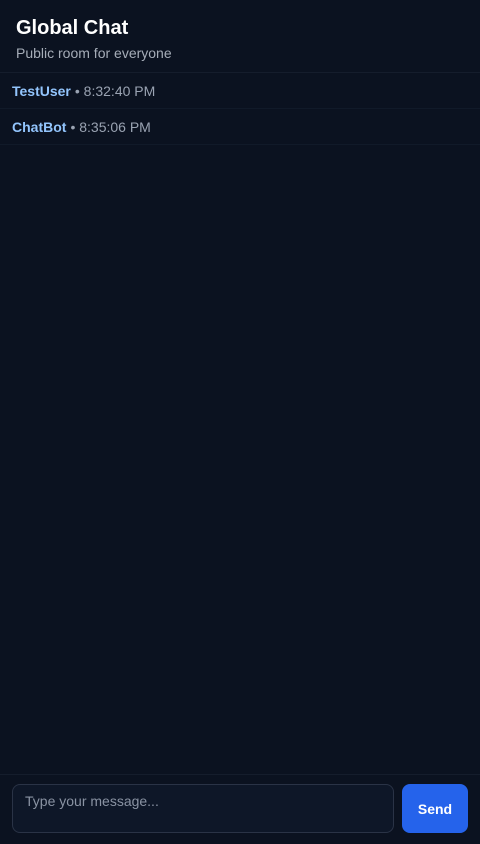  I want to click on chat-header: Global Chat Public room for everyone, so click(240, 36).